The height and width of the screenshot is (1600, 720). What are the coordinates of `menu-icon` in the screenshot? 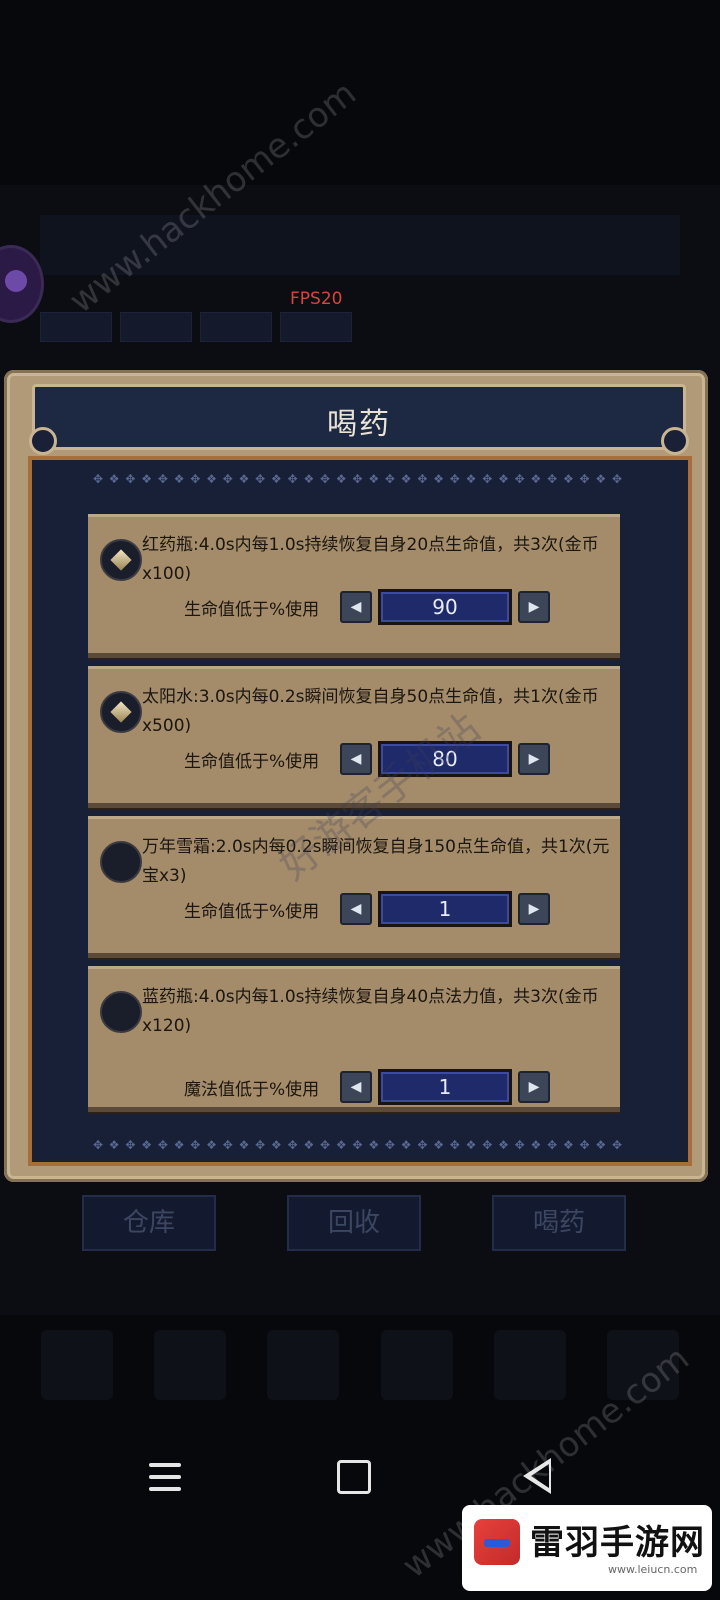 It's located at (165, 1477).